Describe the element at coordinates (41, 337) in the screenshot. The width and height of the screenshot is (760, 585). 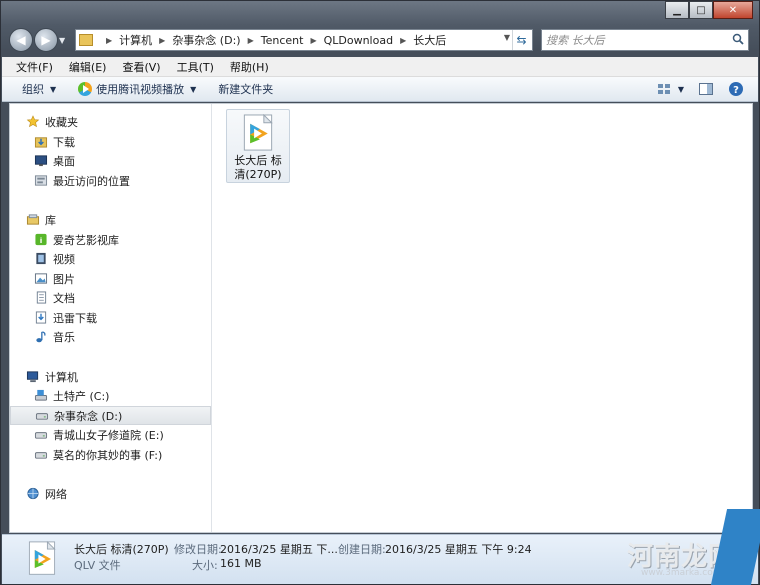
I see `music-note-icon` at that location.